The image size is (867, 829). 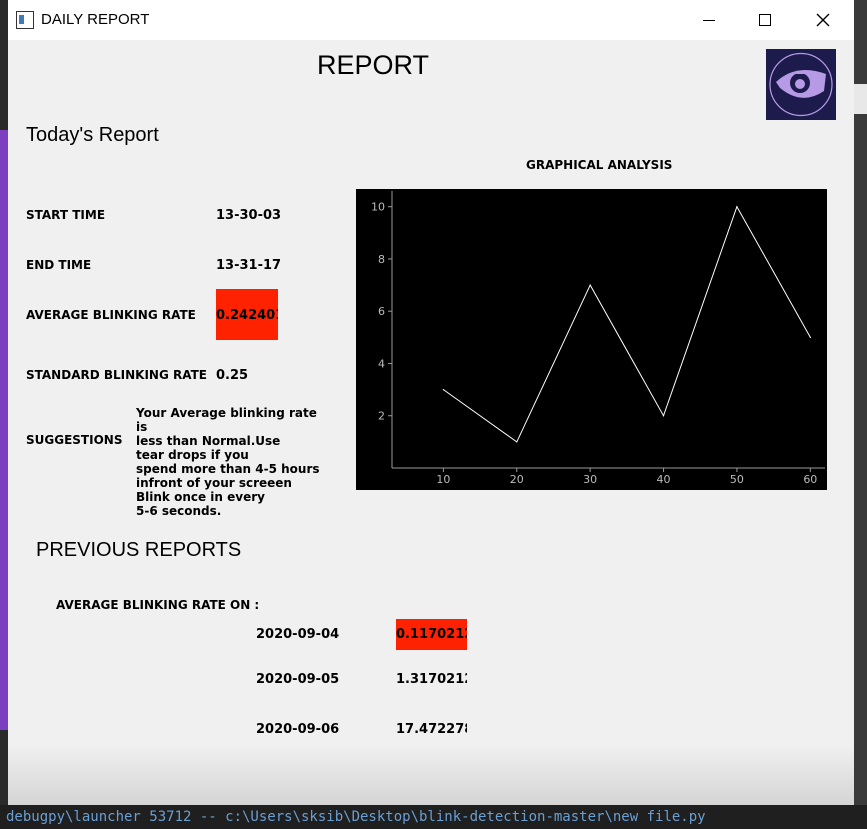 I want to click on title-bar: DAILY REPORT, so click(x=431, y=20).